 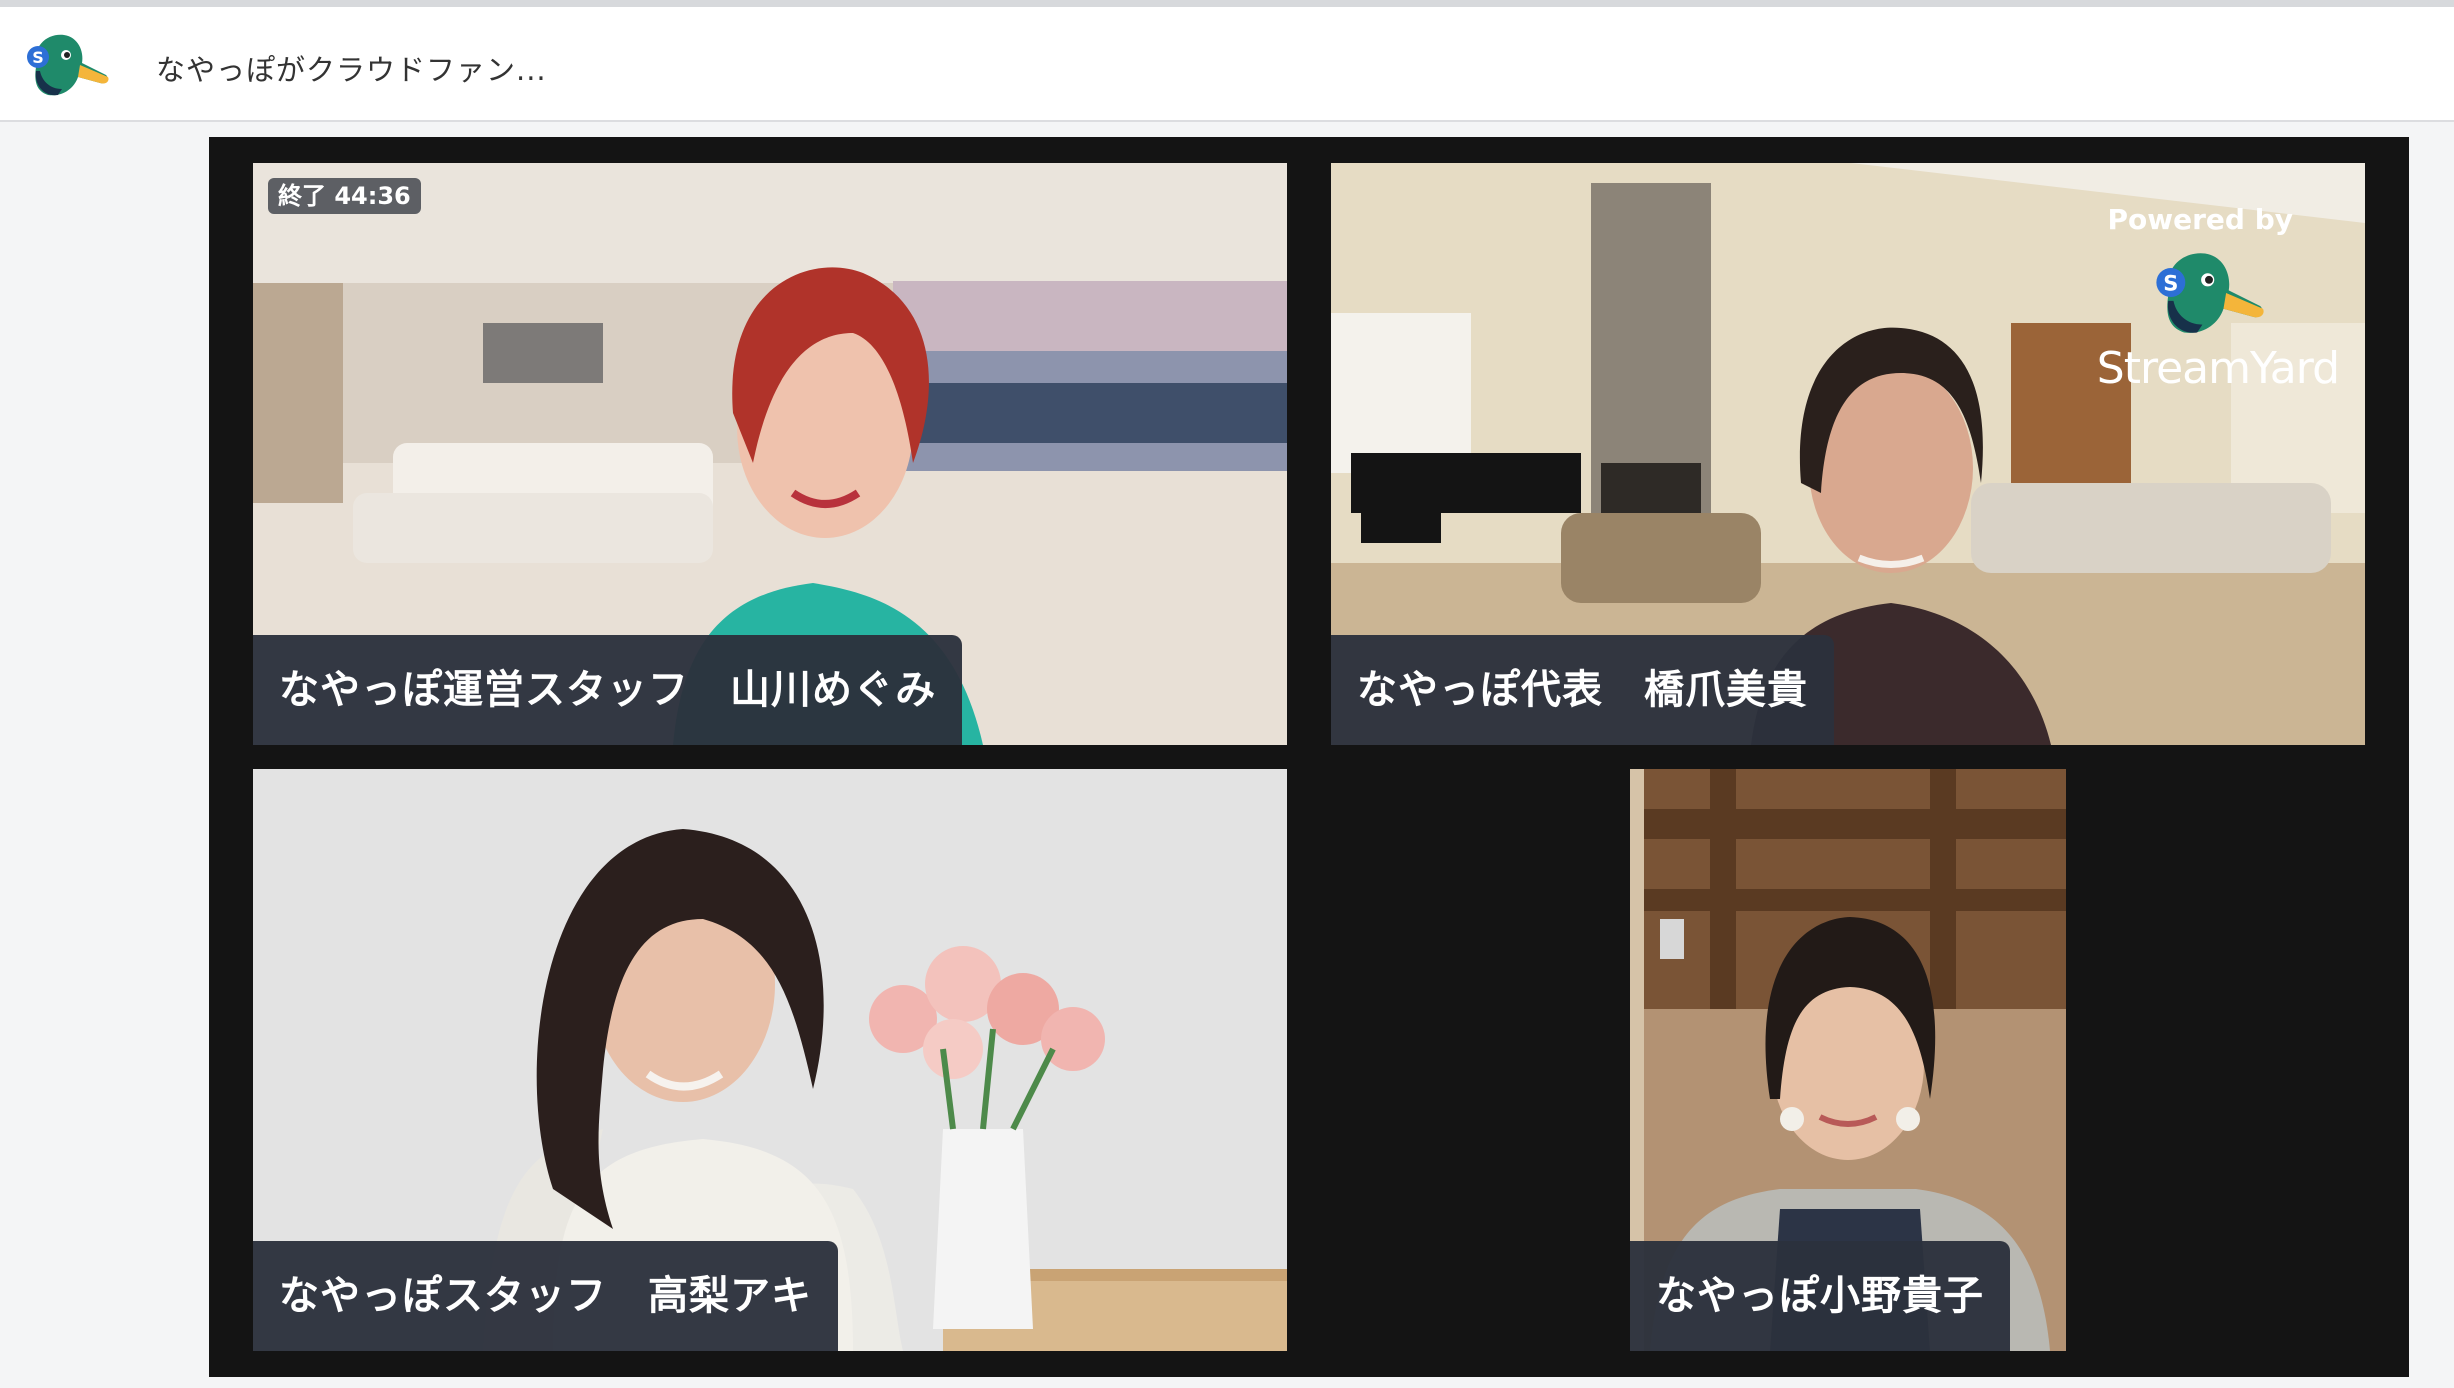 I want to click on powered-by-label: Powered by, so click(x=2200, y=219).